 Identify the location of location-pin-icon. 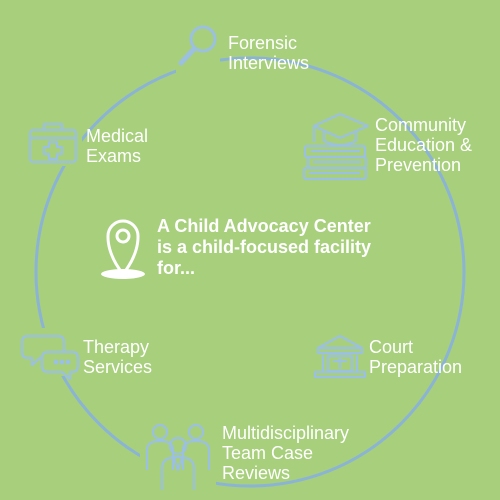
(123, 249).